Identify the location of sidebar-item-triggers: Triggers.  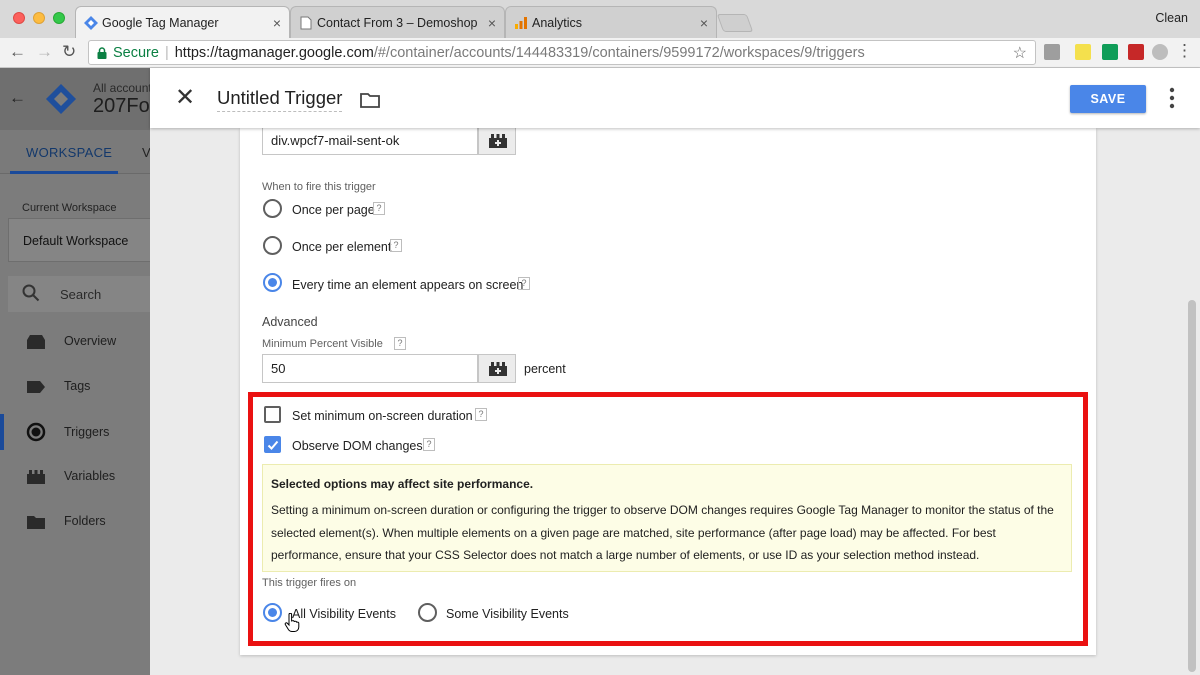
(75, 432).